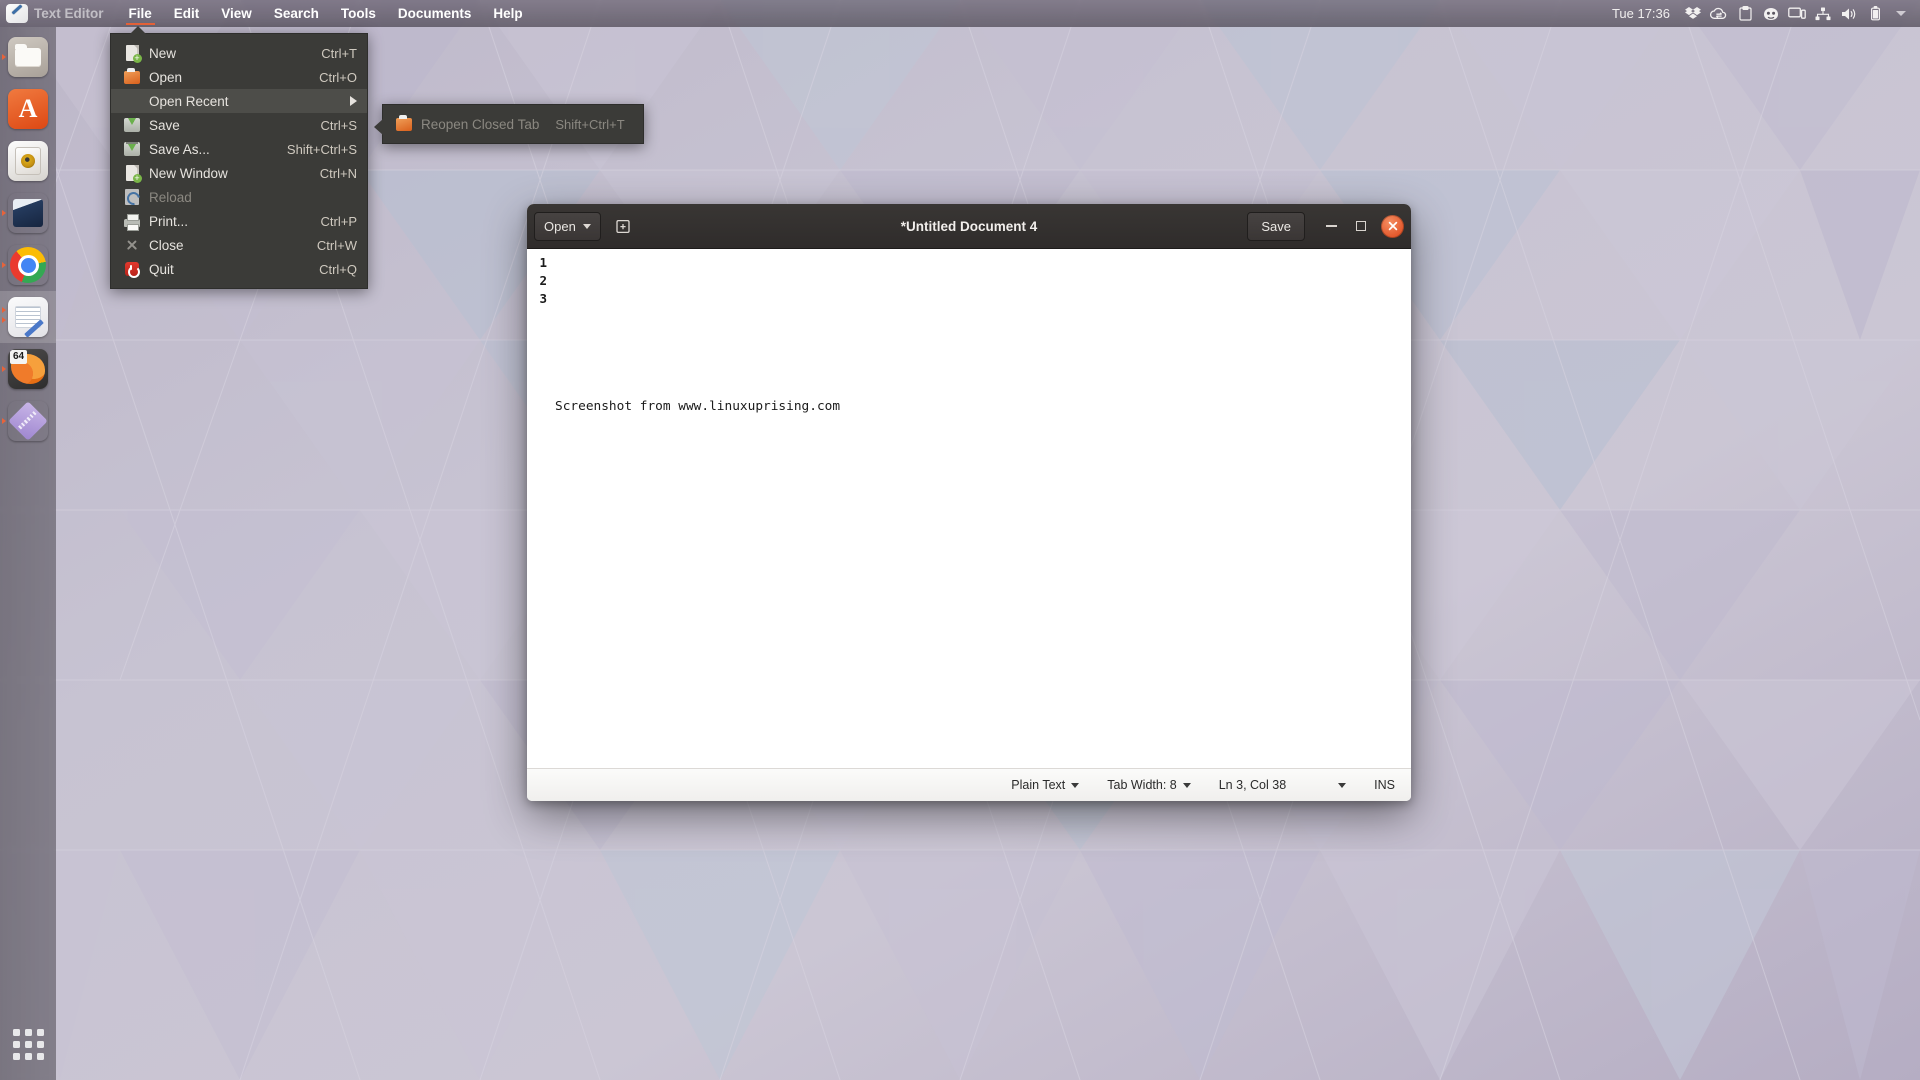 This screenshot has height=1080, width=1920. Describe the element at coordinates (1148, 785) in the screenshot. I see `tab-width-selector: Tab Width: 8` at that location.